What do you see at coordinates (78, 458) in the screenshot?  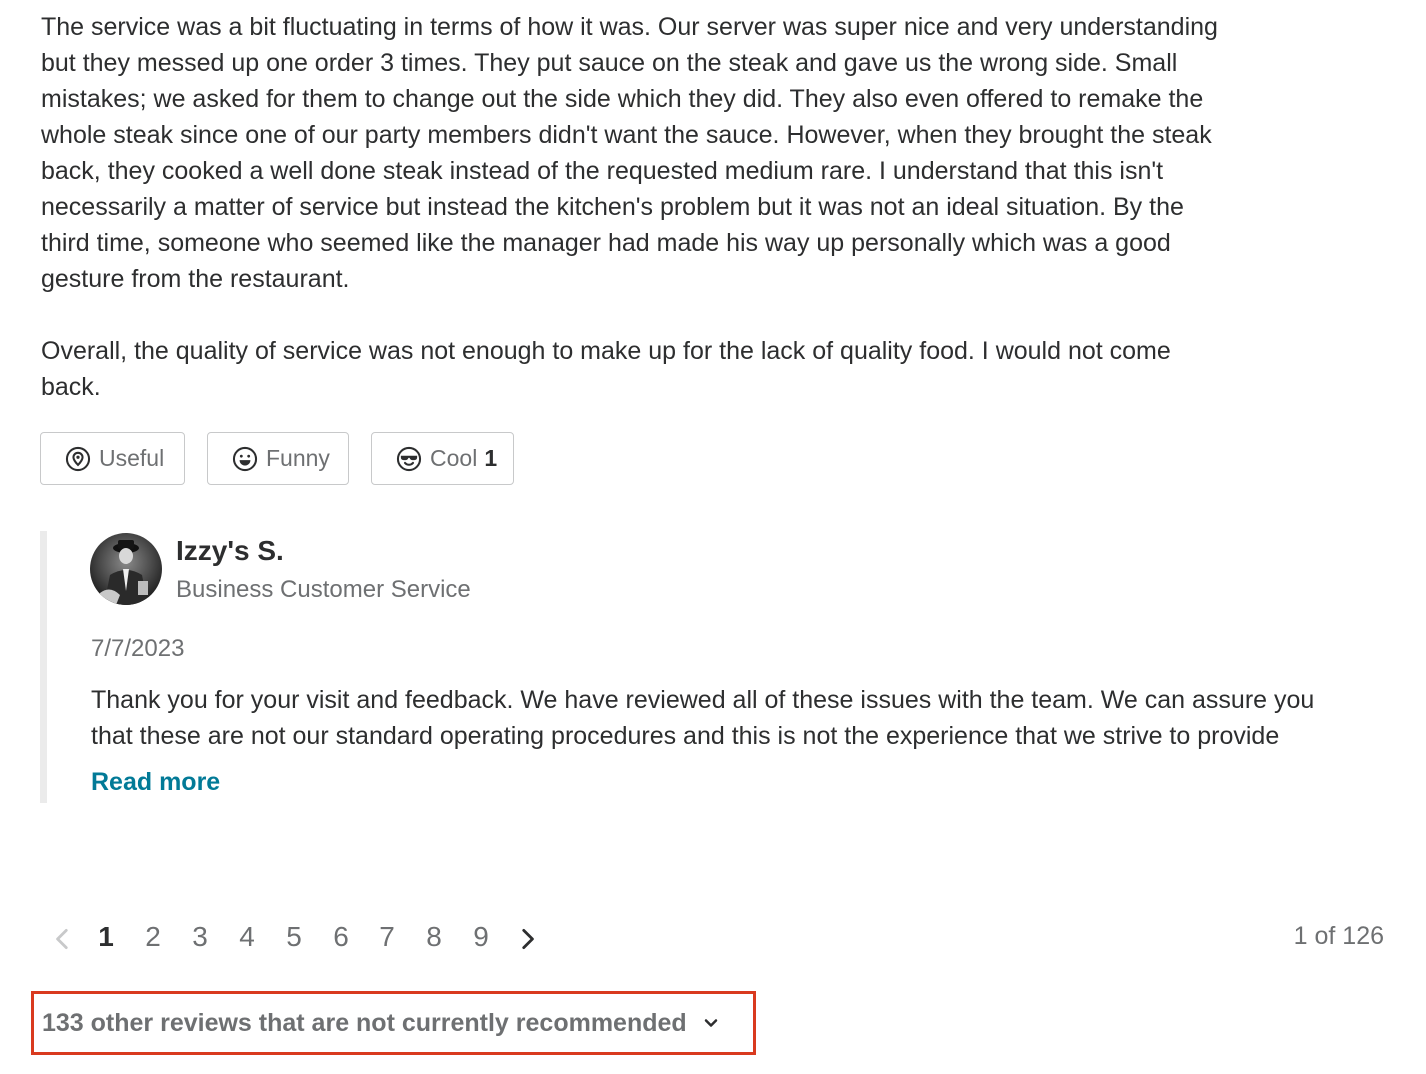 I see `useful-icon` at bounding box center [78, 458].